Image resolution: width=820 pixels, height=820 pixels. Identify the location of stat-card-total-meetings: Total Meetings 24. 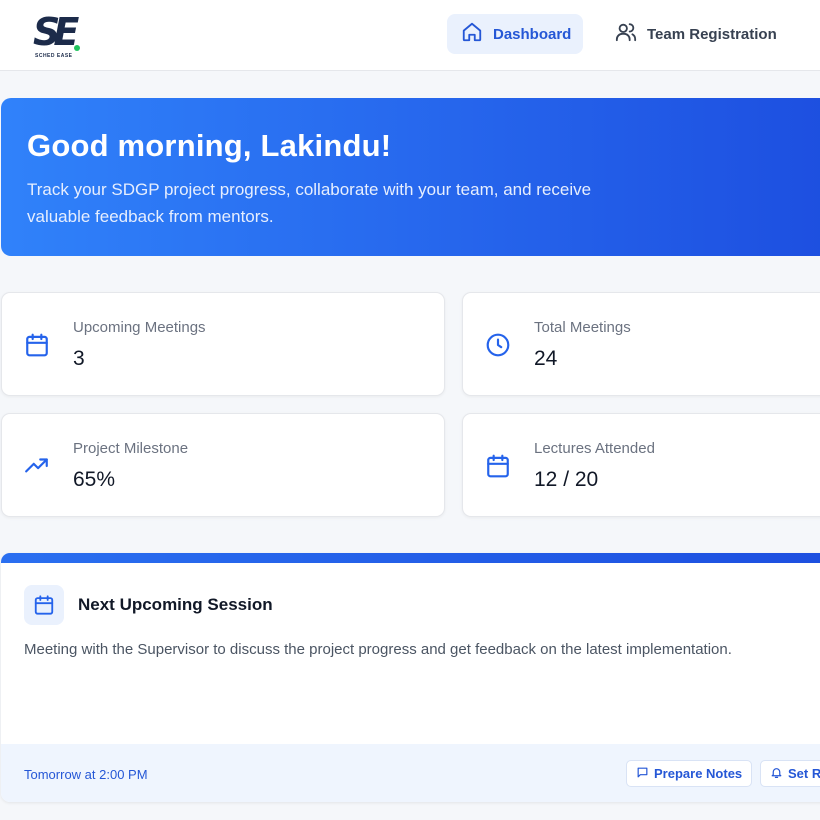
(641, 344).